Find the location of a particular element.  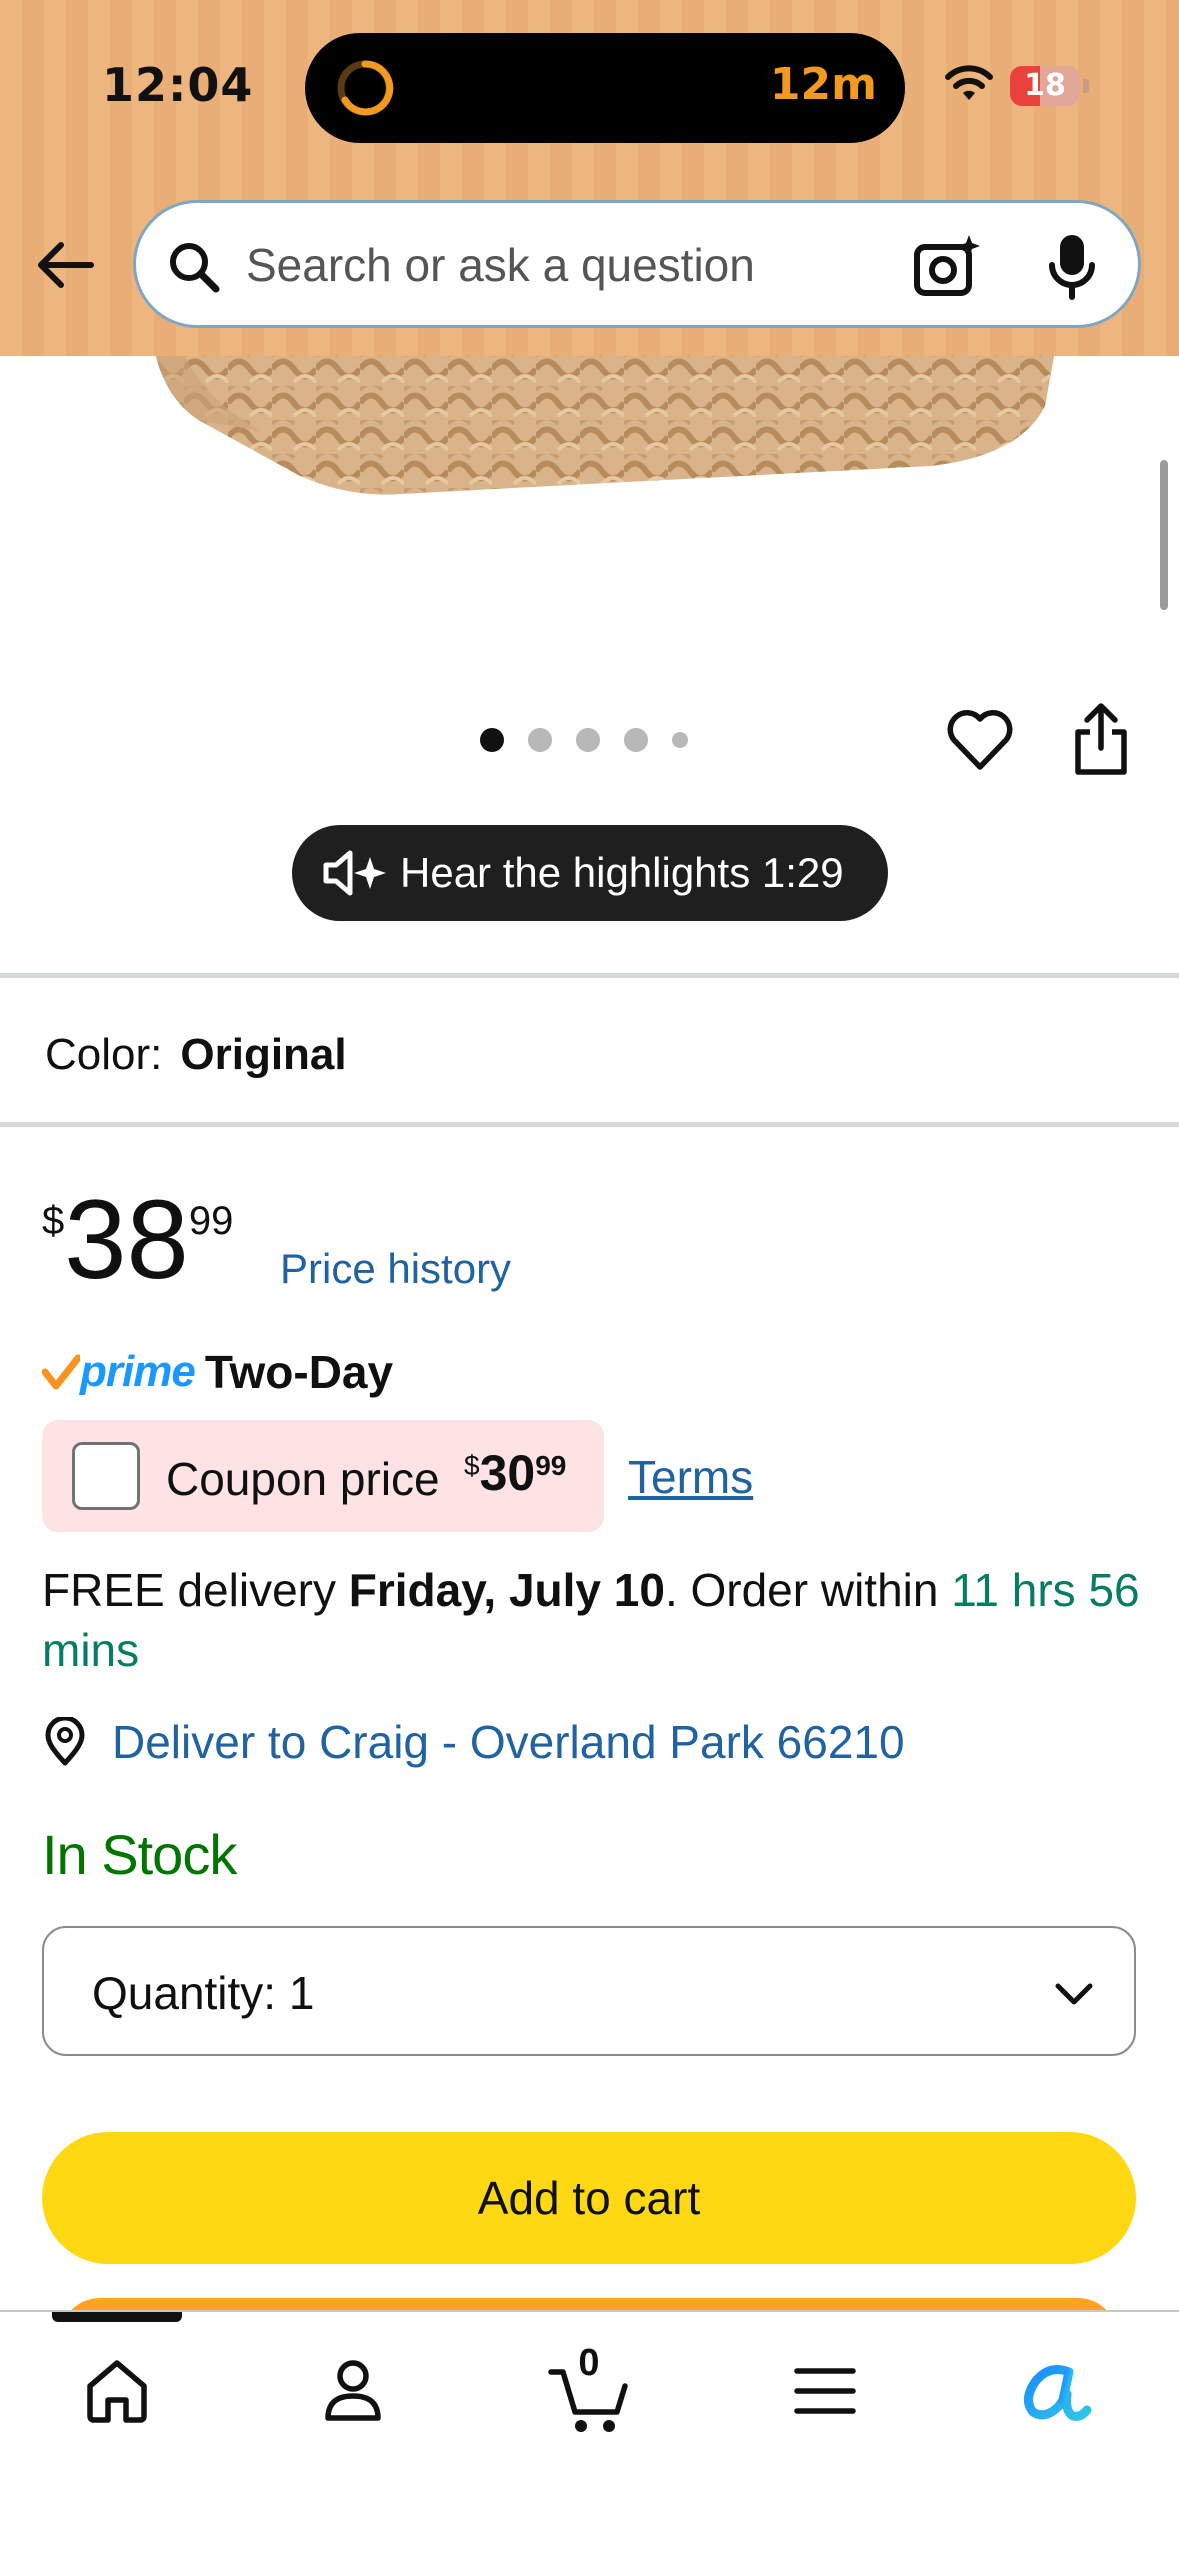

nav-home is located at coordinates (117, 2391).